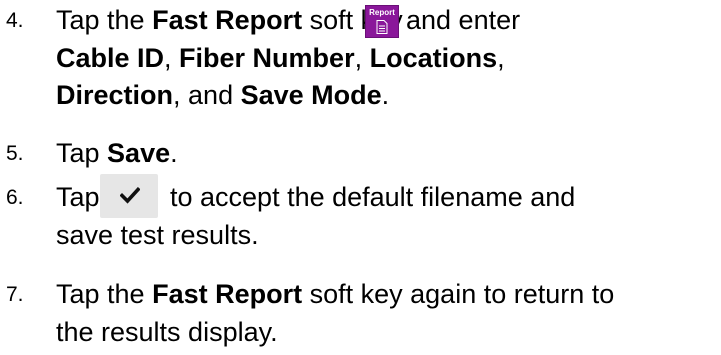  What do you see at coordinates (78, 197) in the screenshot?
I see `step-6-tap: Tap` at bounding box center [78, 197].